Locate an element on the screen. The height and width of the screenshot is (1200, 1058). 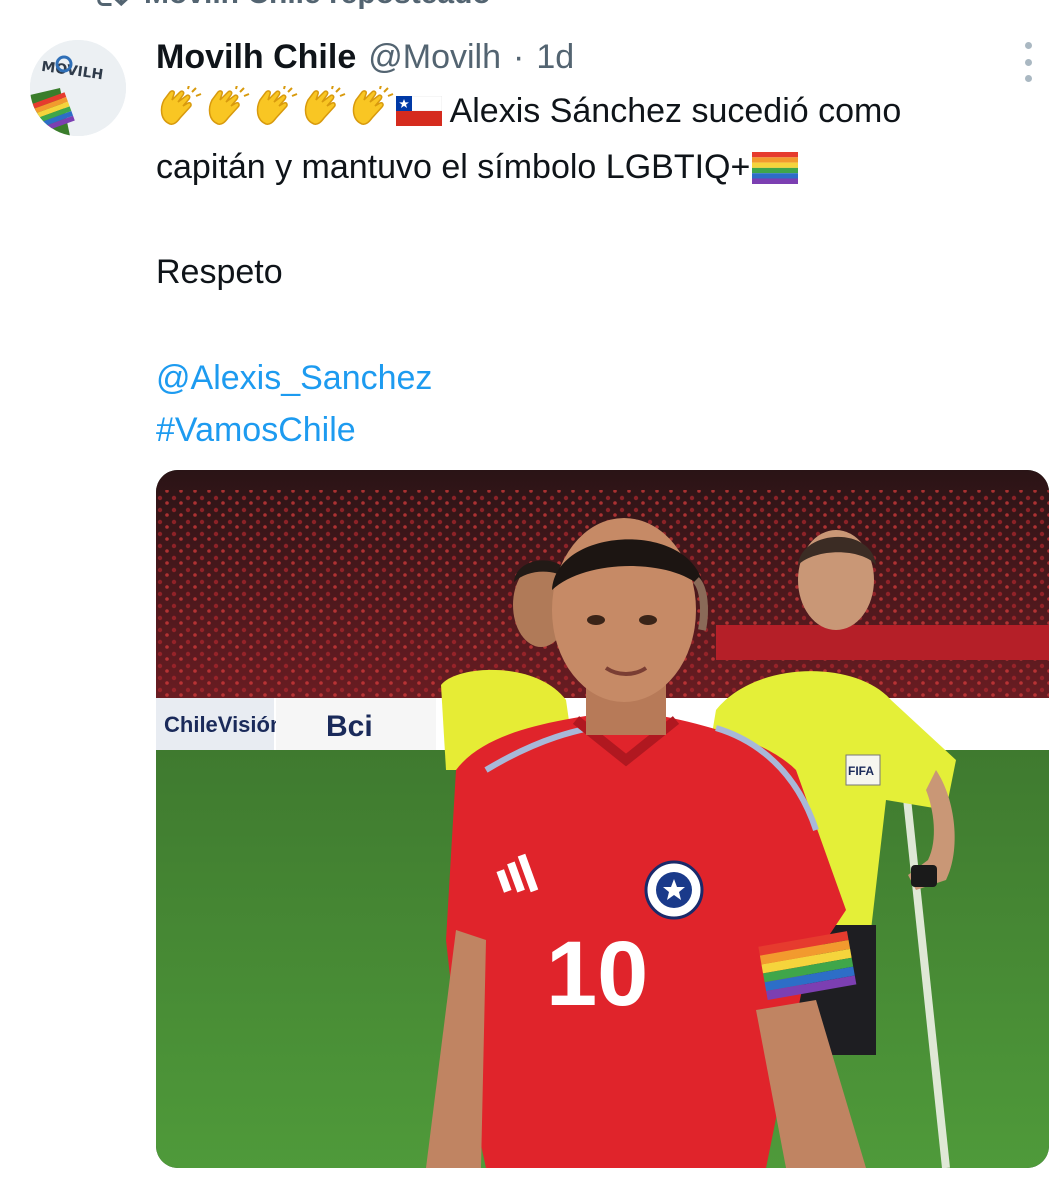
tweet-line-1: Alexis Sánchez sucedió como is located at coordinates (596, 113).